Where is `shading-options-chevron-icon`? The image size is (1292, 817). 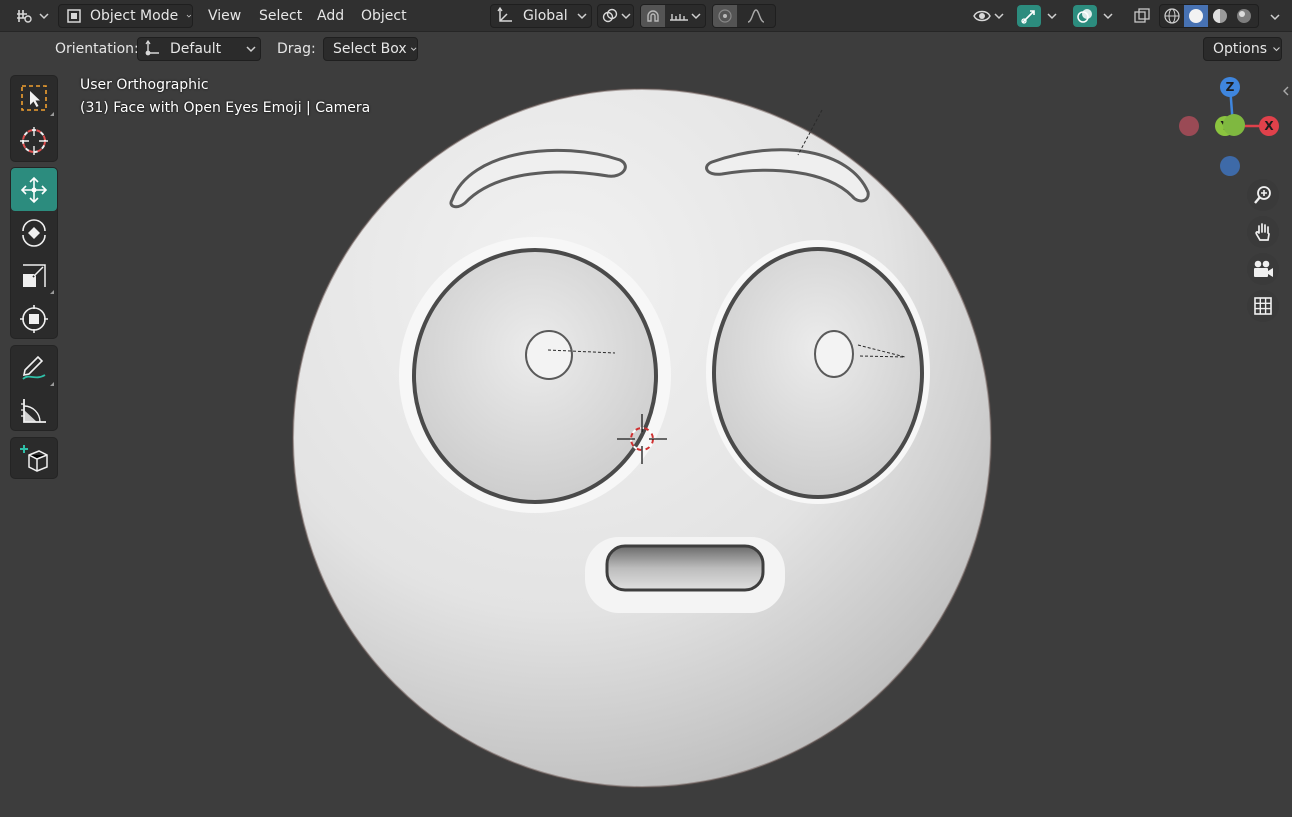 shading-options-chevron-icon is located at coordinates (1275, 17).